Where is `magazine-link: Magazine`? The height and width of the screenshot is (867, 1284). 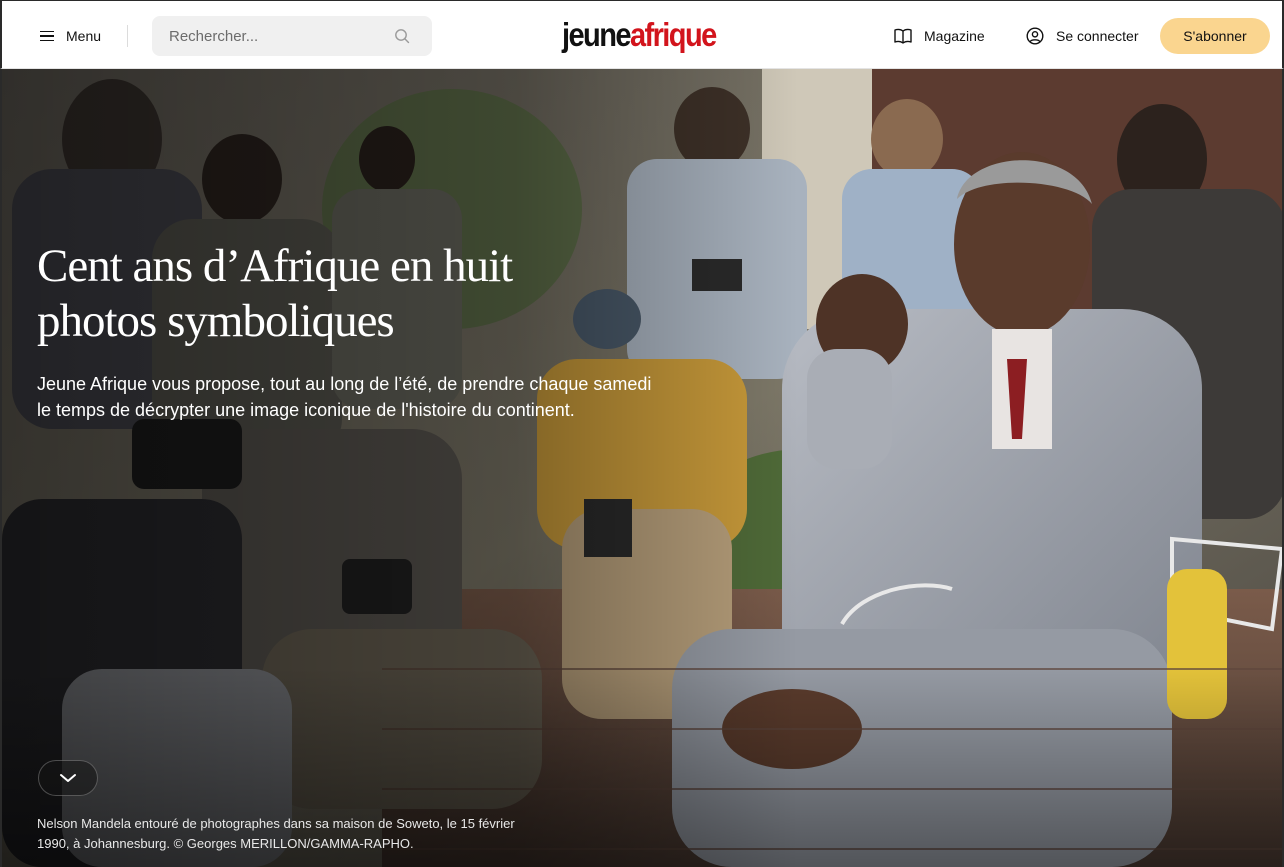 magazine-link: Magazine is located at coordinates (939, 36).